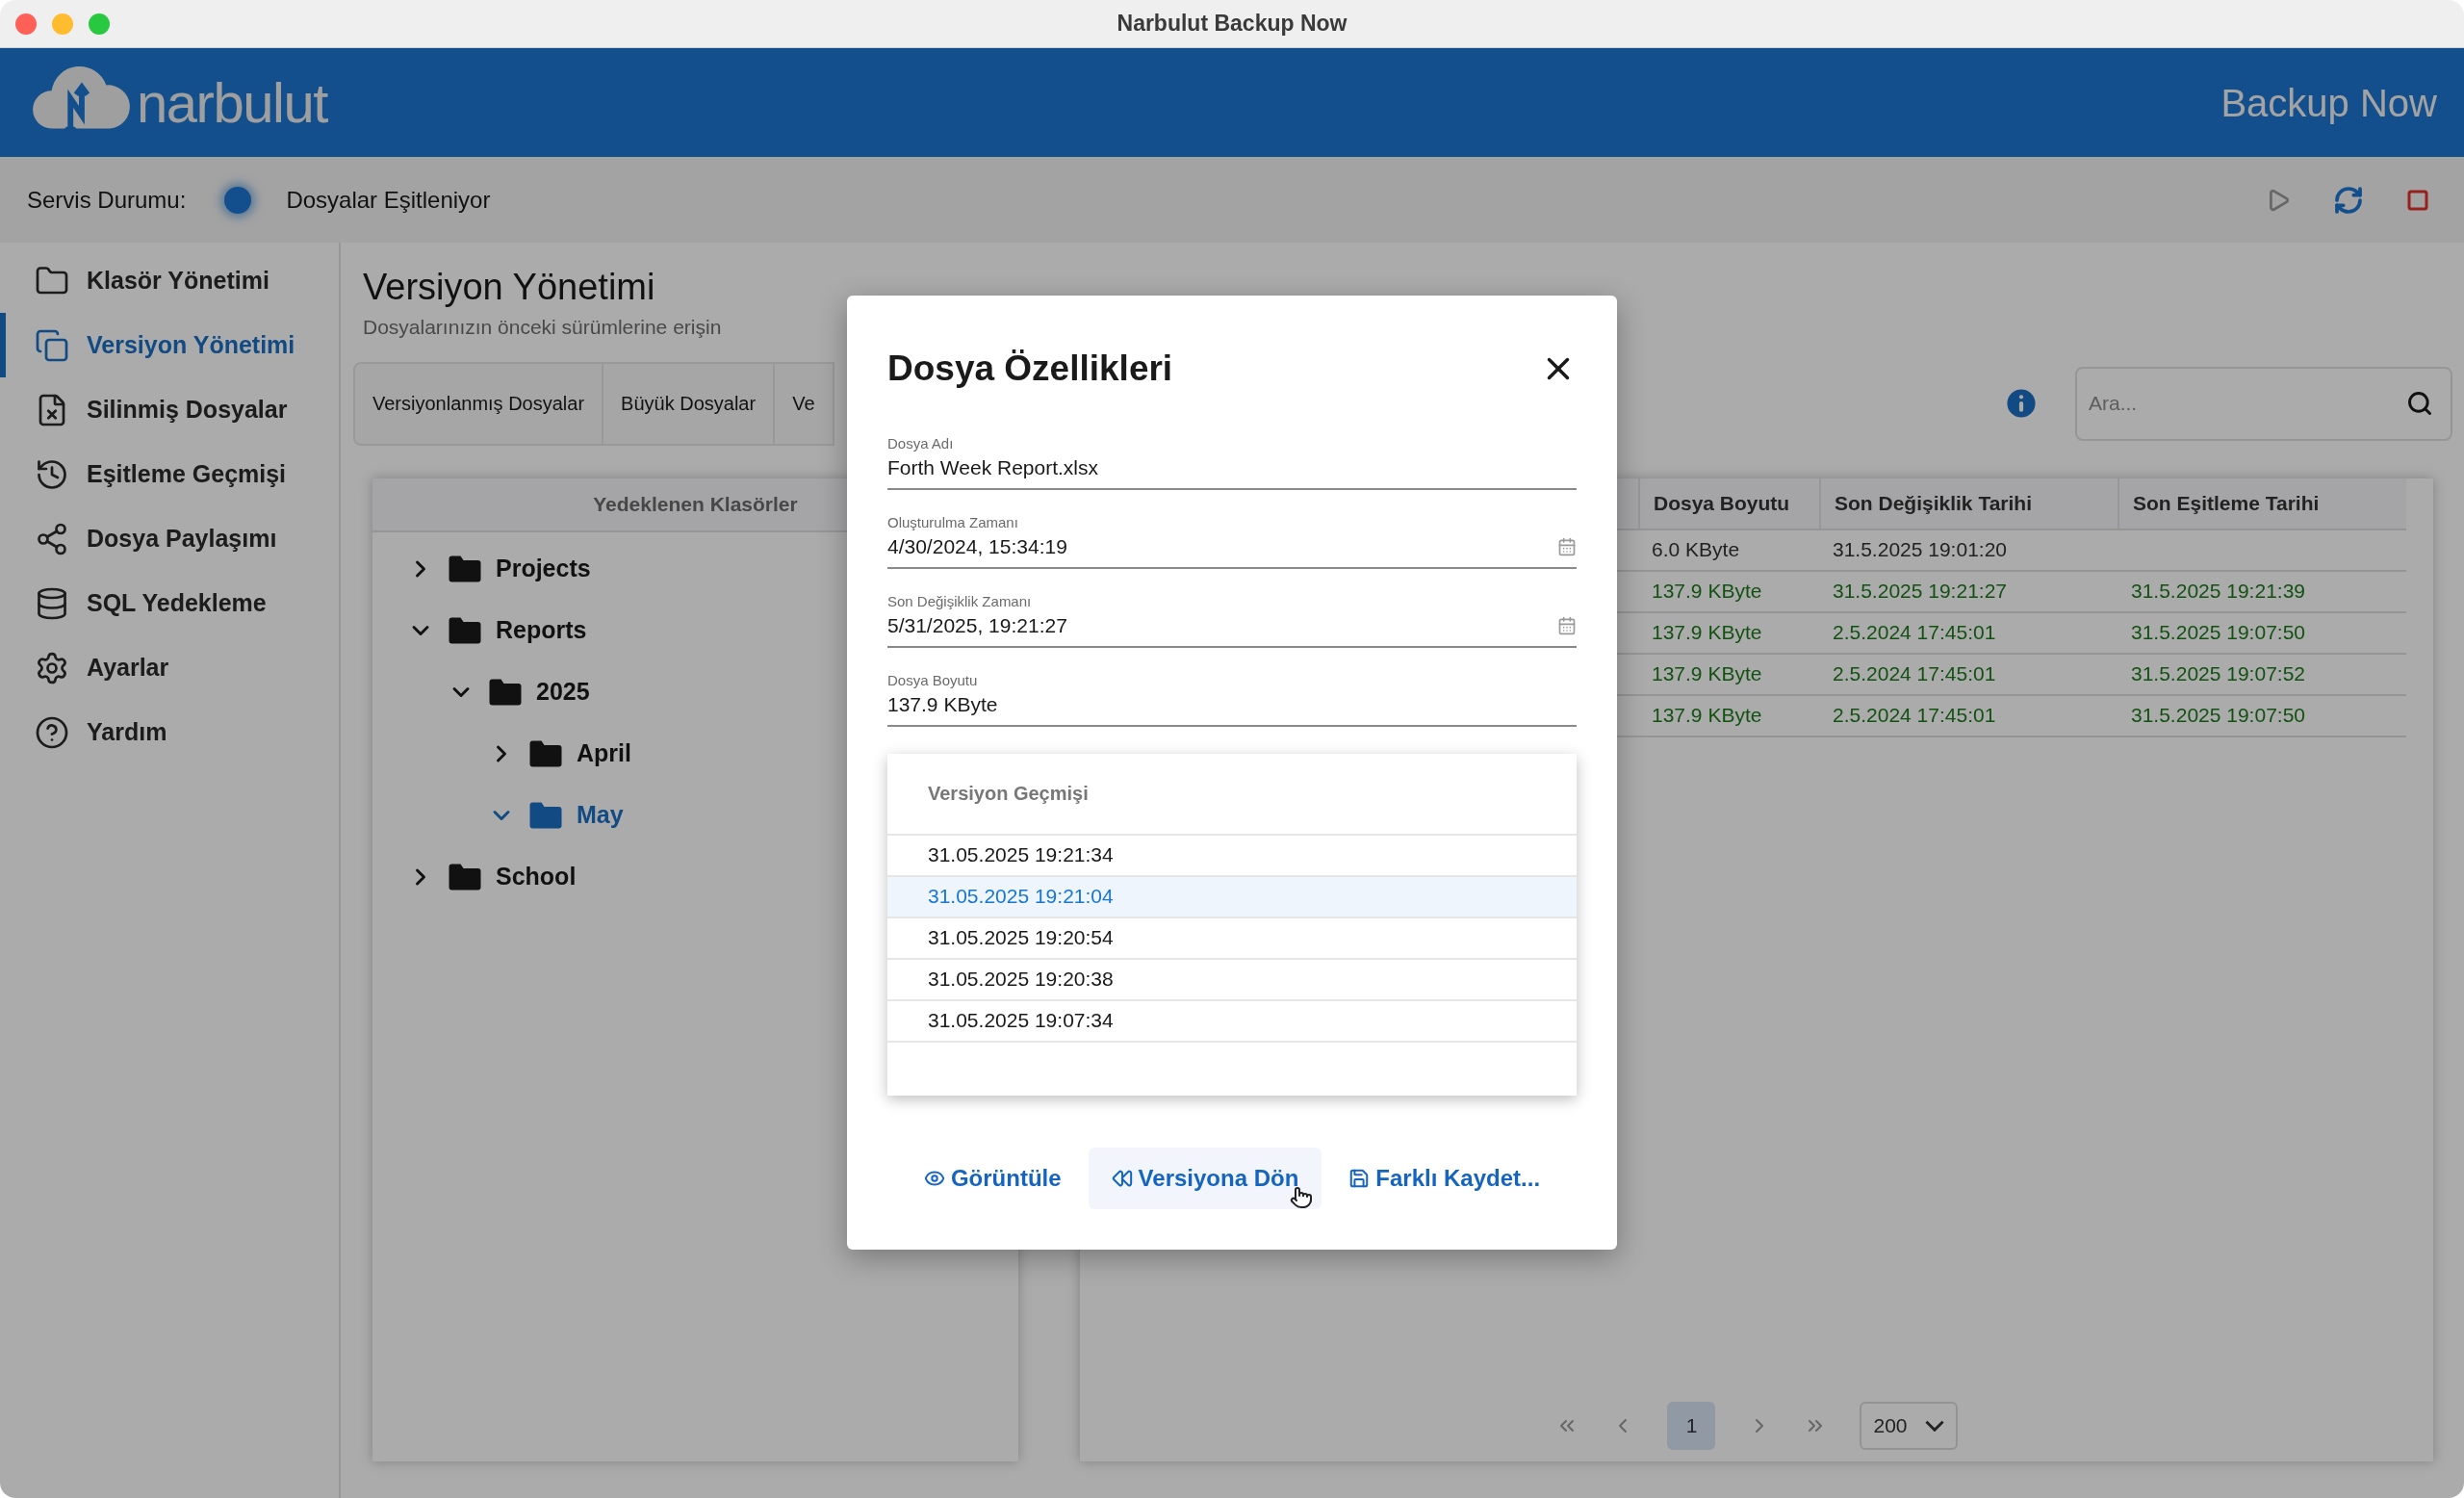 This screenshot has width=2464, height=1498. Describe the element at coordinates (933, 680) in the screenshot. I see `field-label: Dosya Boyutu` at that location.